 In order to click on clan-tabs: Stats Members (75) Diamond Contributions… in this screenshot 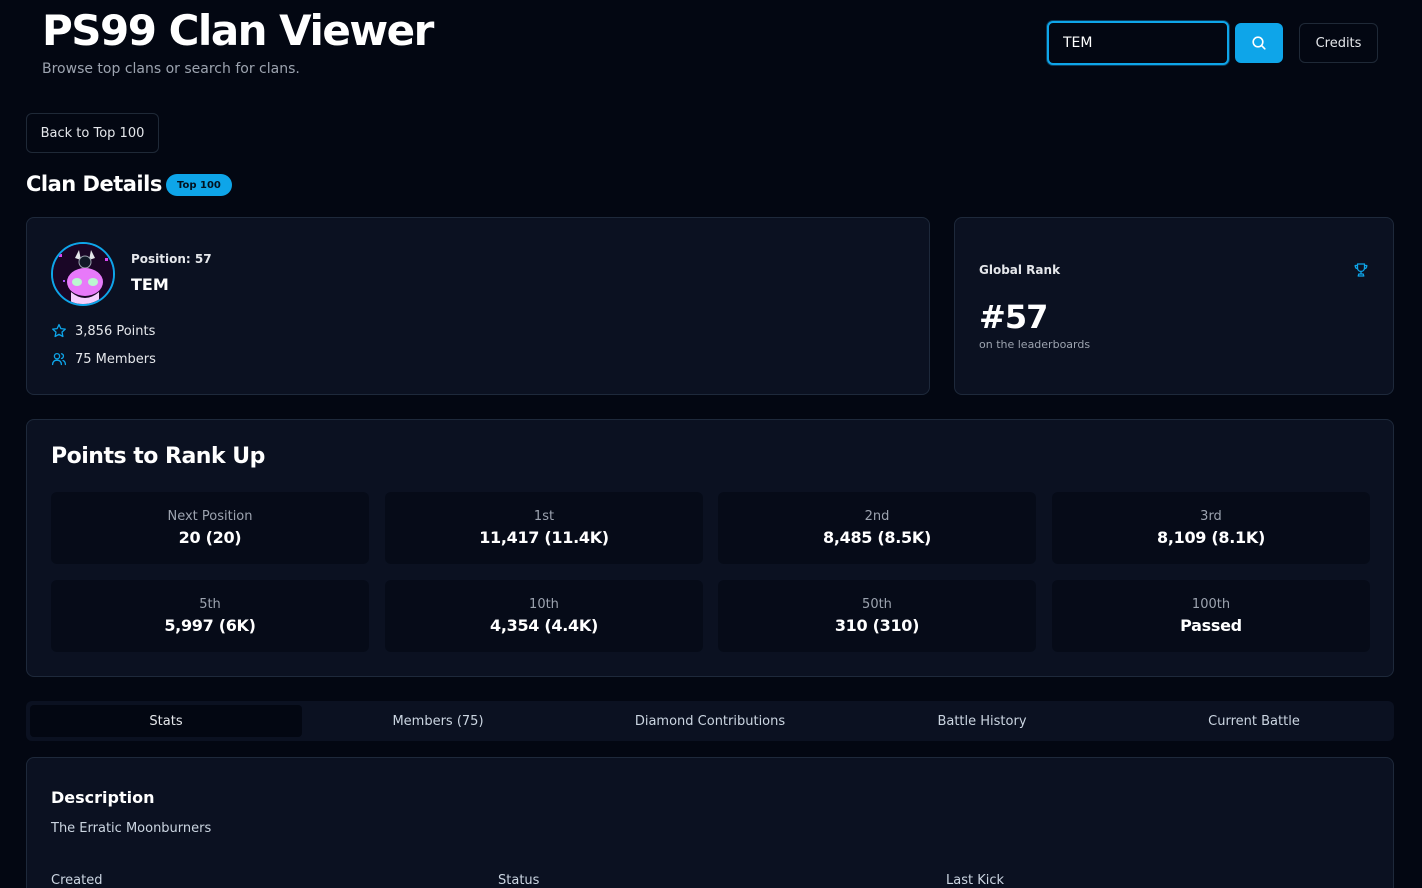, I will do `click(710, 721)`.